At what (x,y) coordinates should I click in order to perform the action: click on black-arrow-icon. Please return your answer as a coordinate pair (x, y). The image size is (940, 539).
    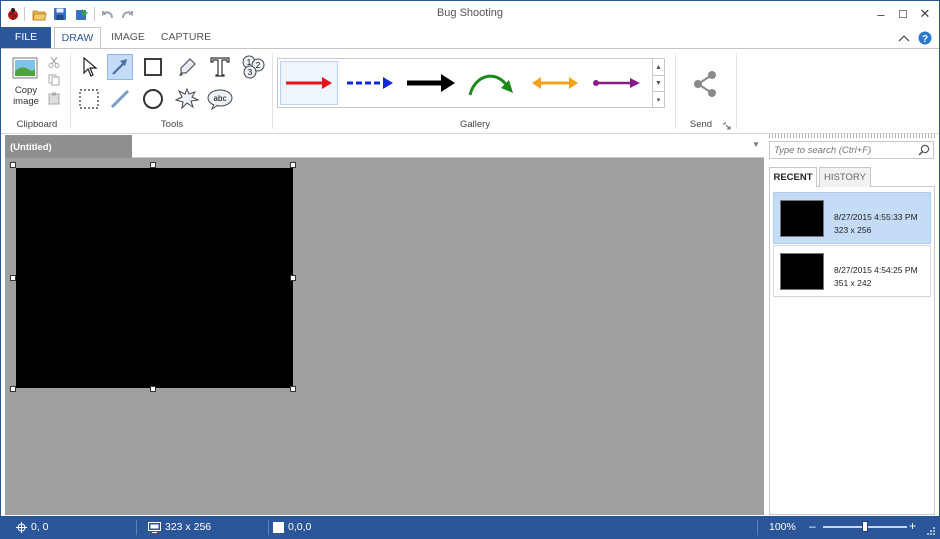
    Looking at the image, I should click on (431, 83).